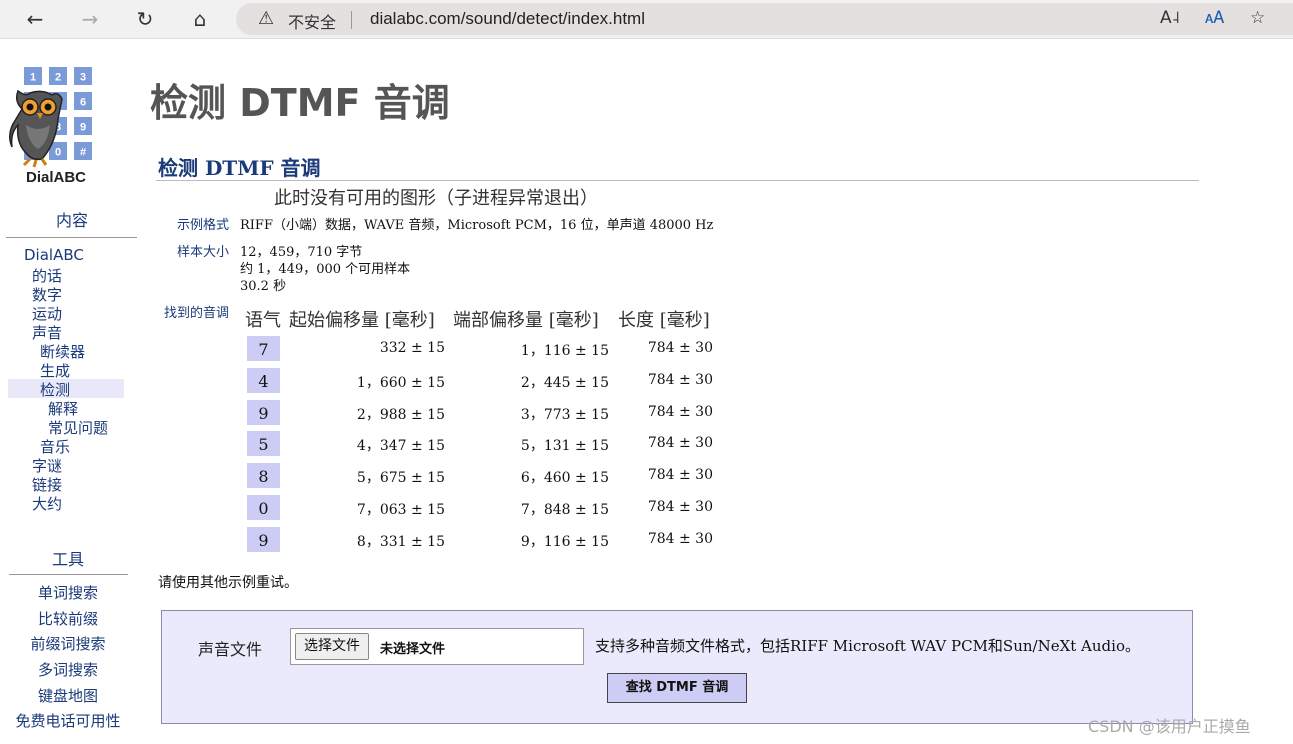 Image resolution: width=1293 pixels, height=744 pixels. Describe the element at coordinates (412, 348) in the screenshot. I see `start-offset-cell: 332 ± 15` at that location.